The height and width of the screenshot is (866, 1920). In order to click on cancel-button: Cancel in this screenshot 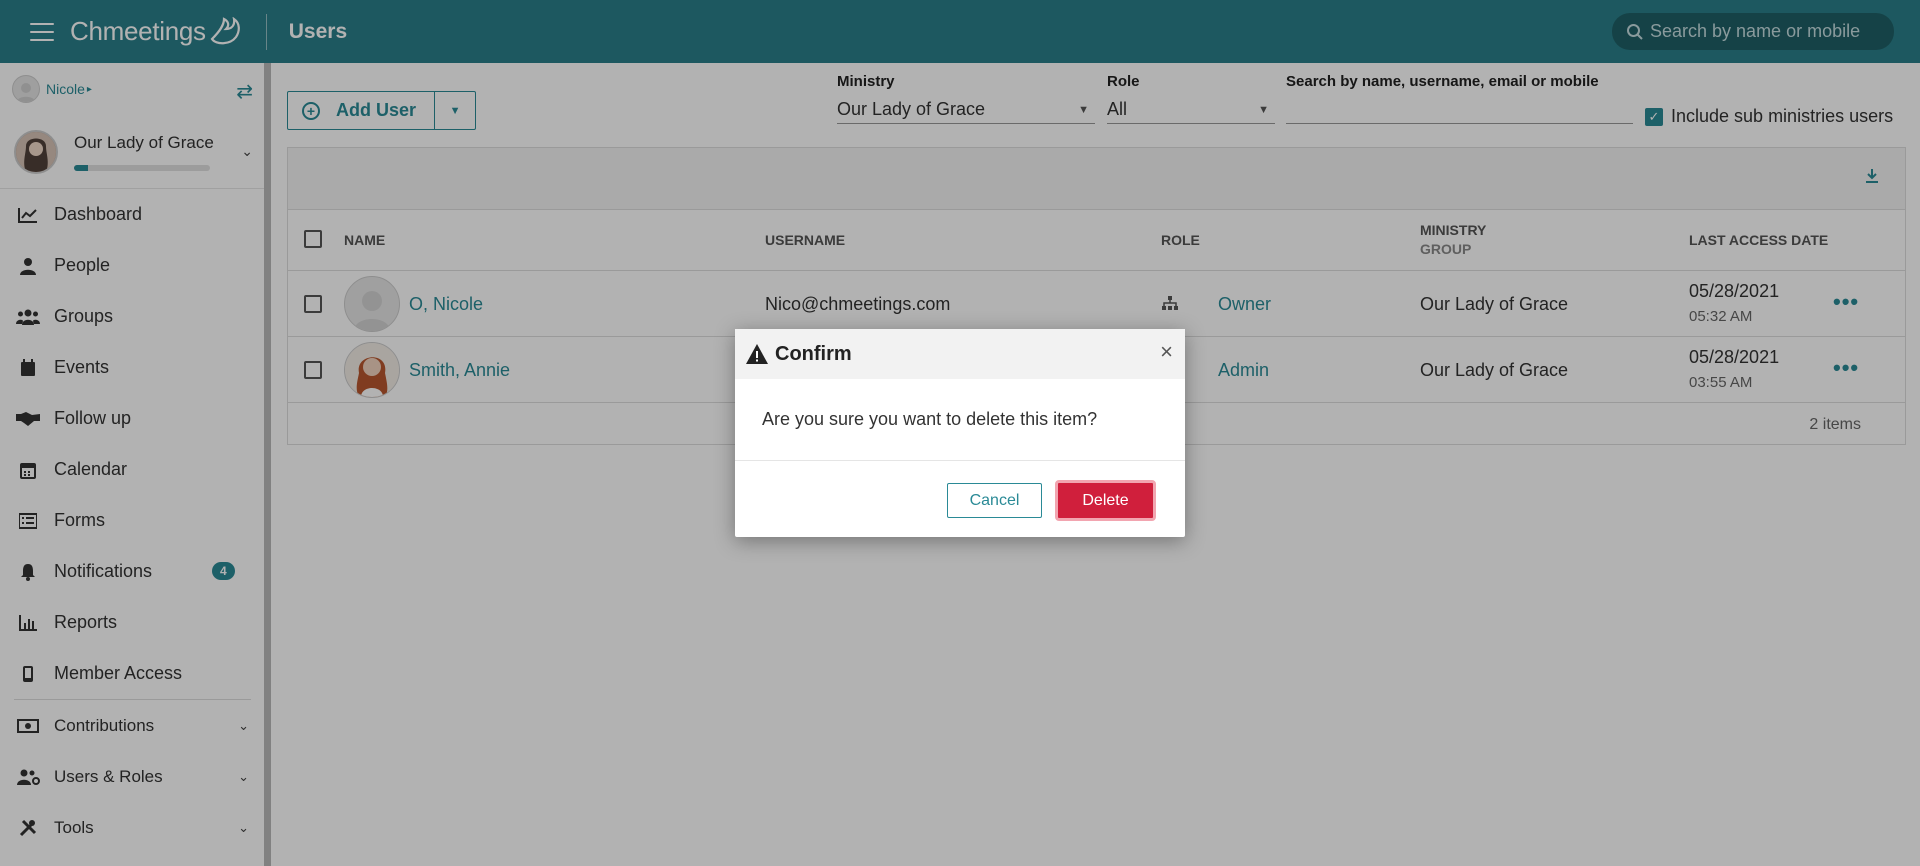, I will do `click(994, 500)`.